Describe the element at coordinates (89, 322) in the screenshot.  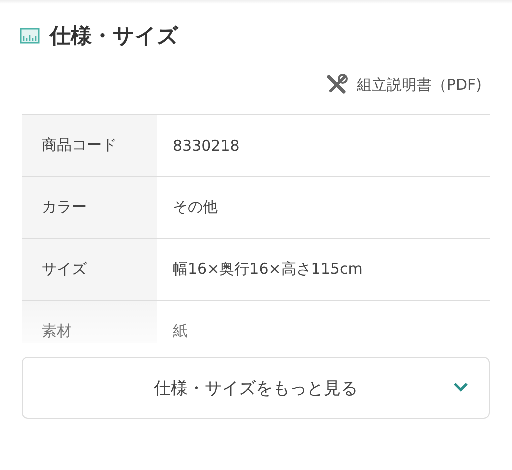
I see `spec-label: 素材` at that location.